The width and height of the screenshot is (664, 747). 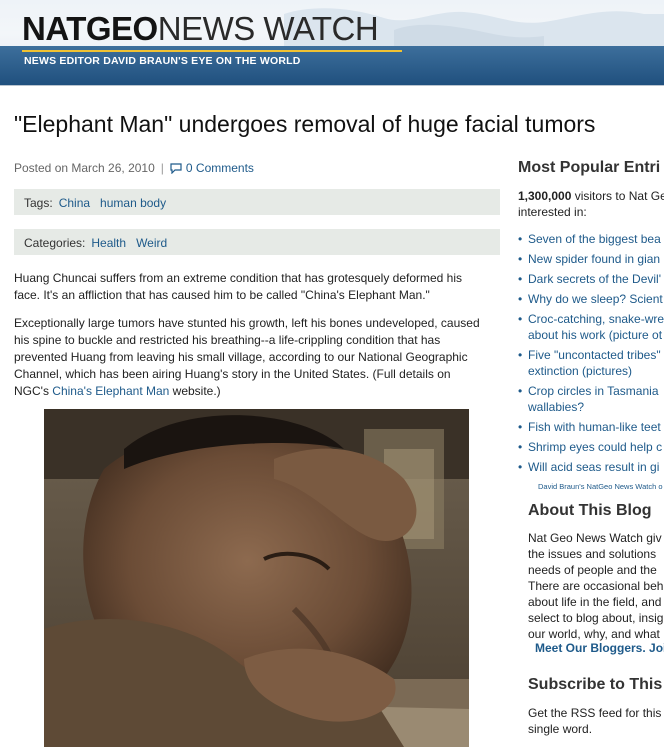 I want to click on subscribe-text: Get the RSS feed for this single word., so click(x=594, y=721).